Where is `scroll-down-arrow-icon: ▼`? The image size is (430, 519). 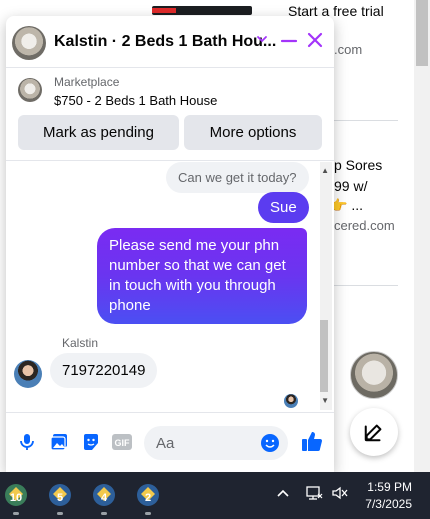
scroll-down-arrow-icon: ▼ is located at coordinates (325, 400).